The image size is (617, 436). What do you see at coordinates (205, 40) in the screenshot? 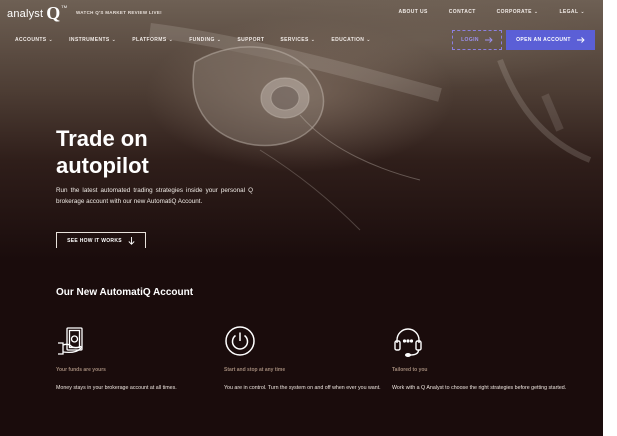
I see `nav-funding: FUNDING ⌄` at bounding box center [205, 40].